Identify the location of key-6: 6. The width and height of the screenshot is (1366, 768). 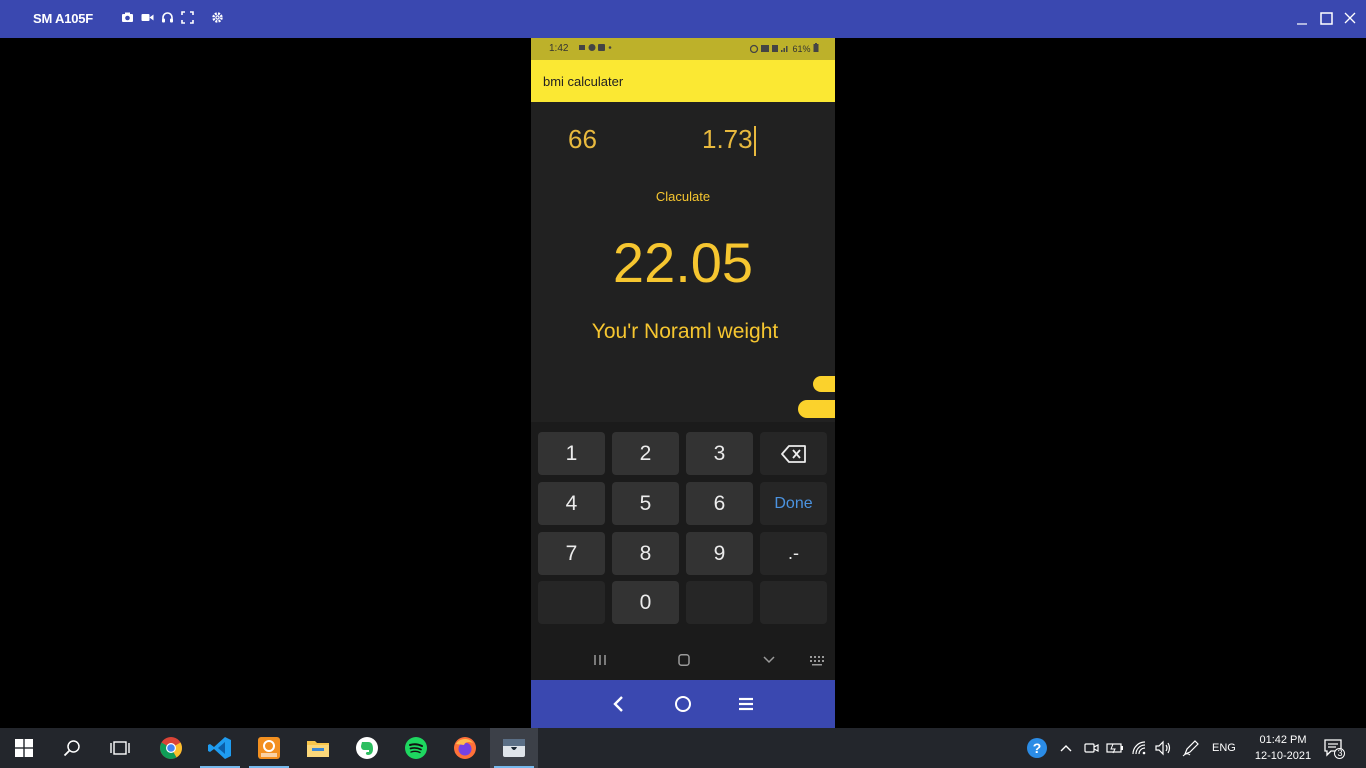
(719, 503).